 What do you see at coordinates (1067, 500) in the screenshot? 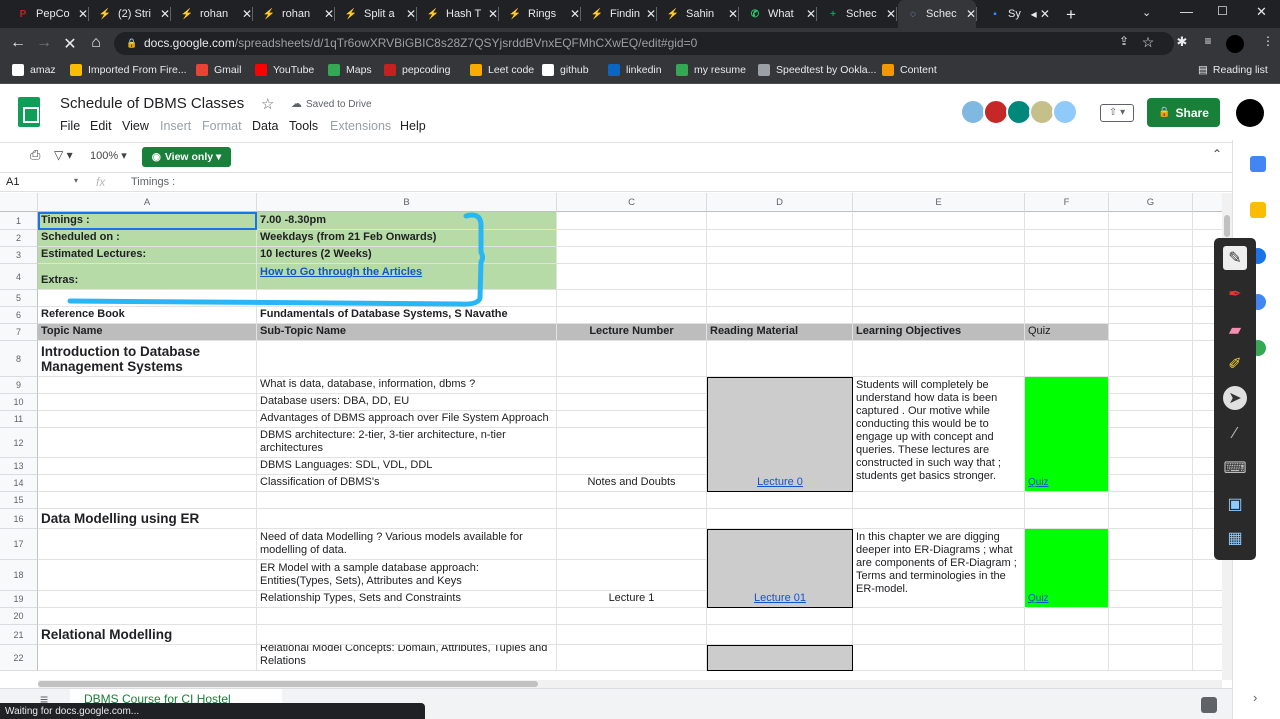
I see `cell-f15` at bounding box center [1067, 500].